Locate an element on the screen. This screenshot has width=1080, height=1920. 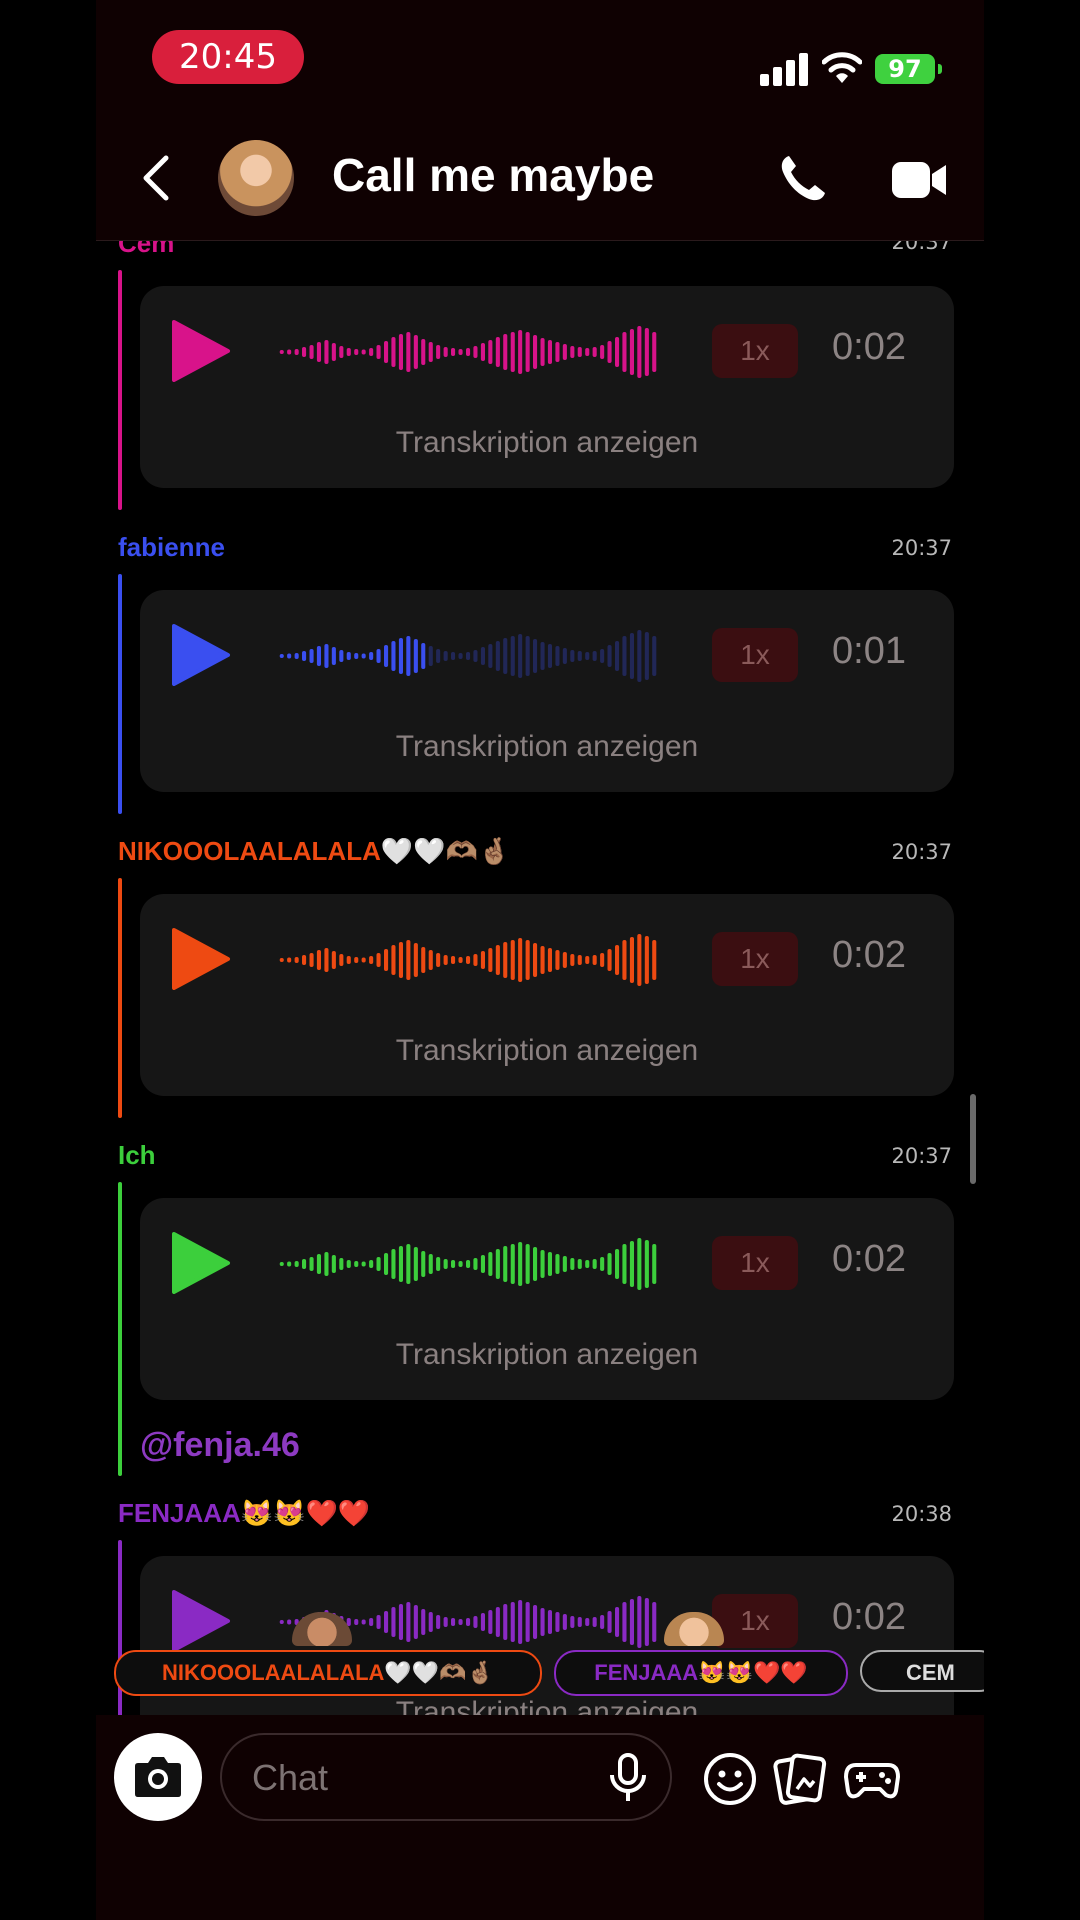
message-sender: fabienne is located at coordinates (171, 547).